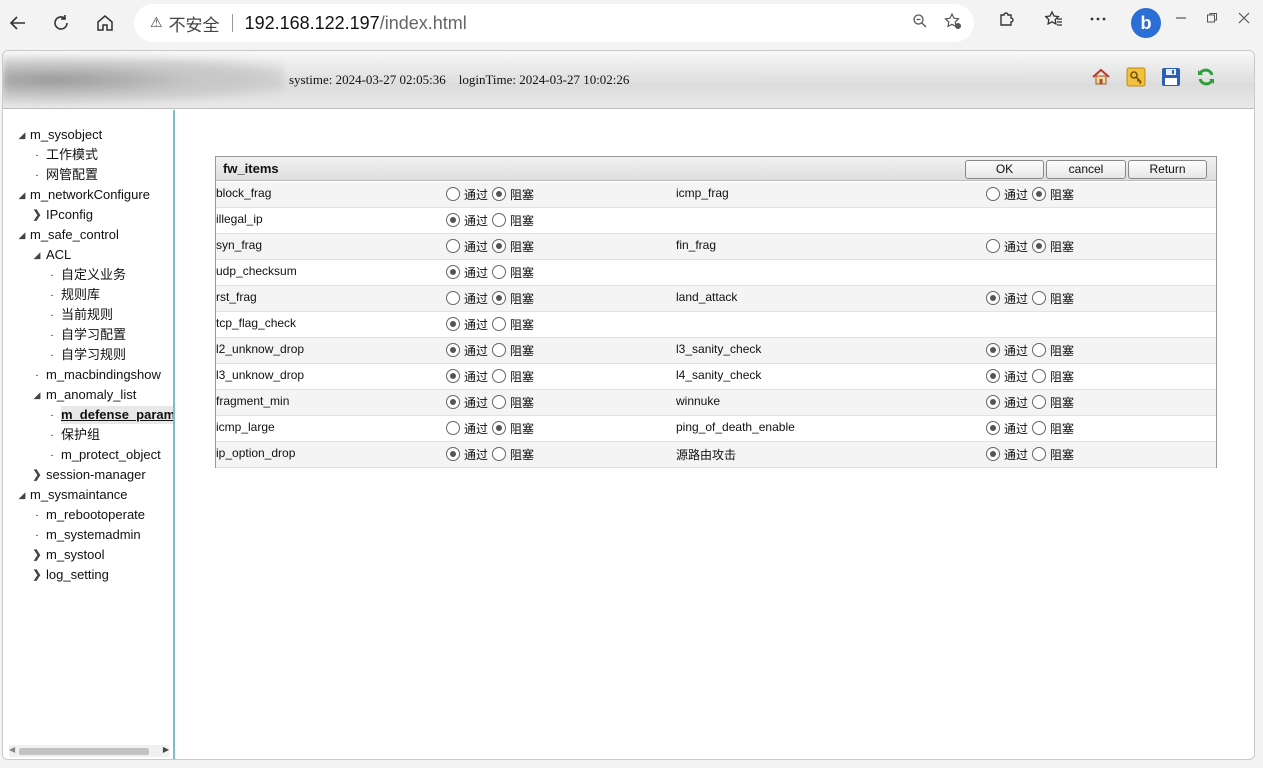  What do you see at coordinates (88, 156) in the screenshot?
I see `sidebar-item: - 工作模式` at bounding box center [88, 156].